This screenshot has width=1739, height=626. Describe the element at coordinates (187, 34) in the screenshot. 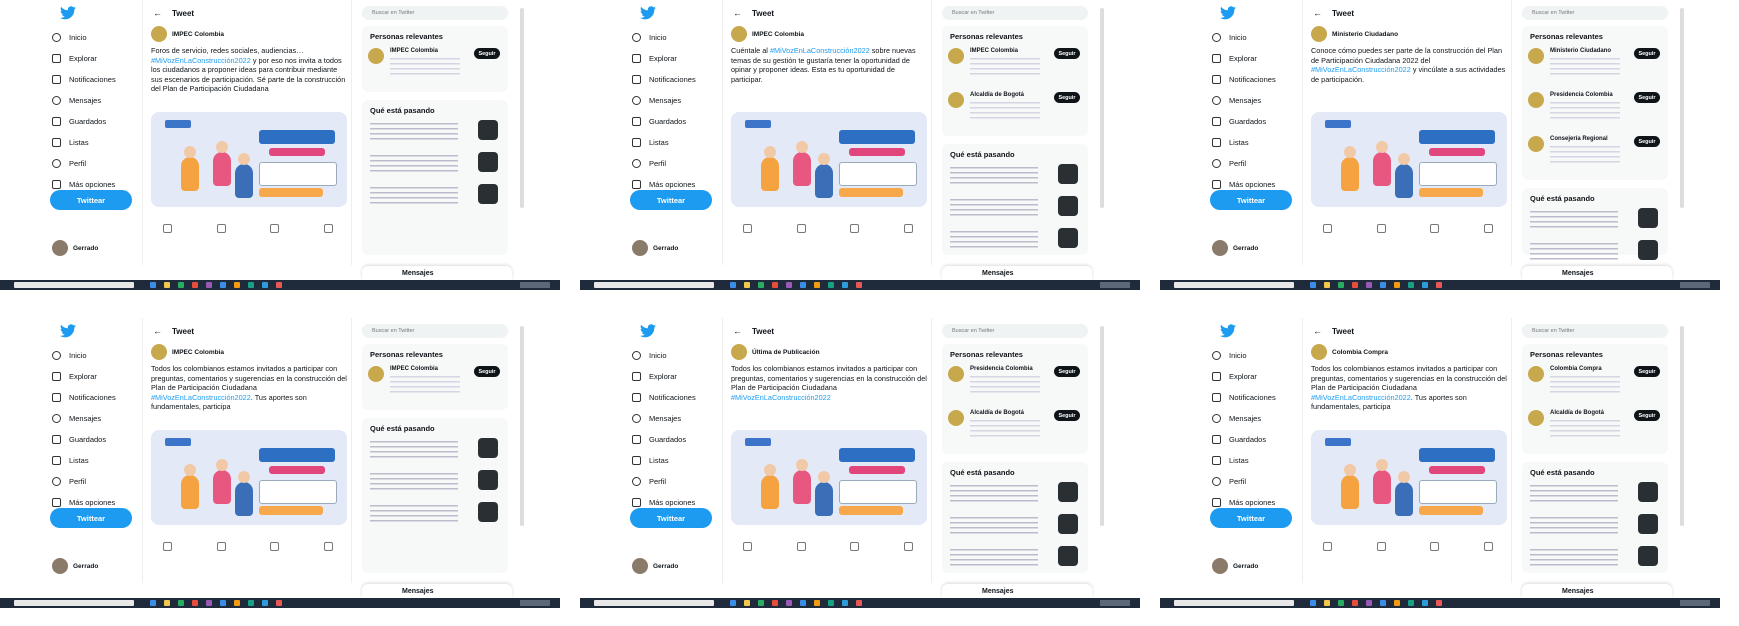

I see `tweet-author: IMPEC Colombia` at that location.